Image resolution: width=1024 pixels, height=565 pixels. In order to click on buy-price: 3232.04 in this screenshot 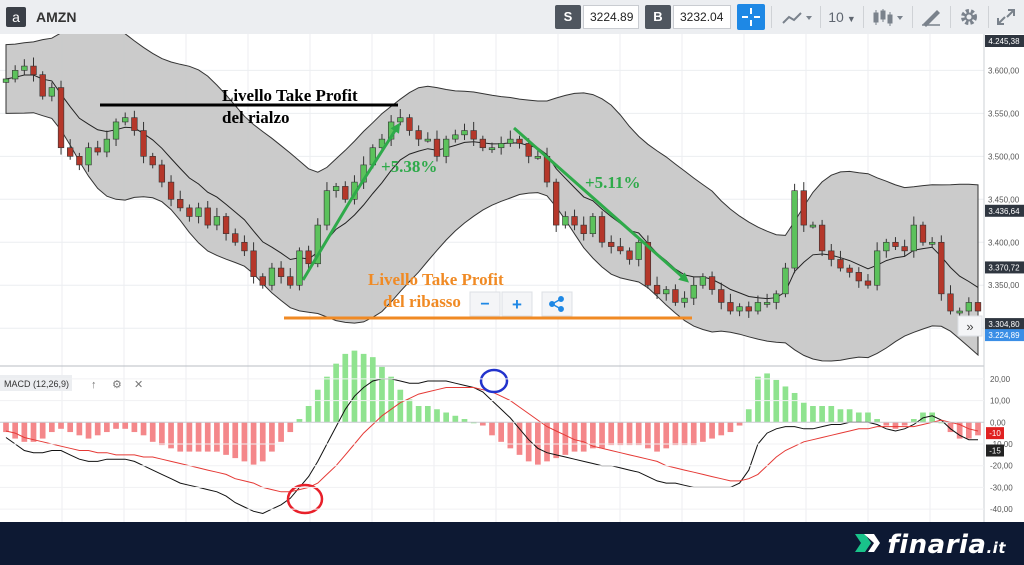, I will do `click(702, 17)`.